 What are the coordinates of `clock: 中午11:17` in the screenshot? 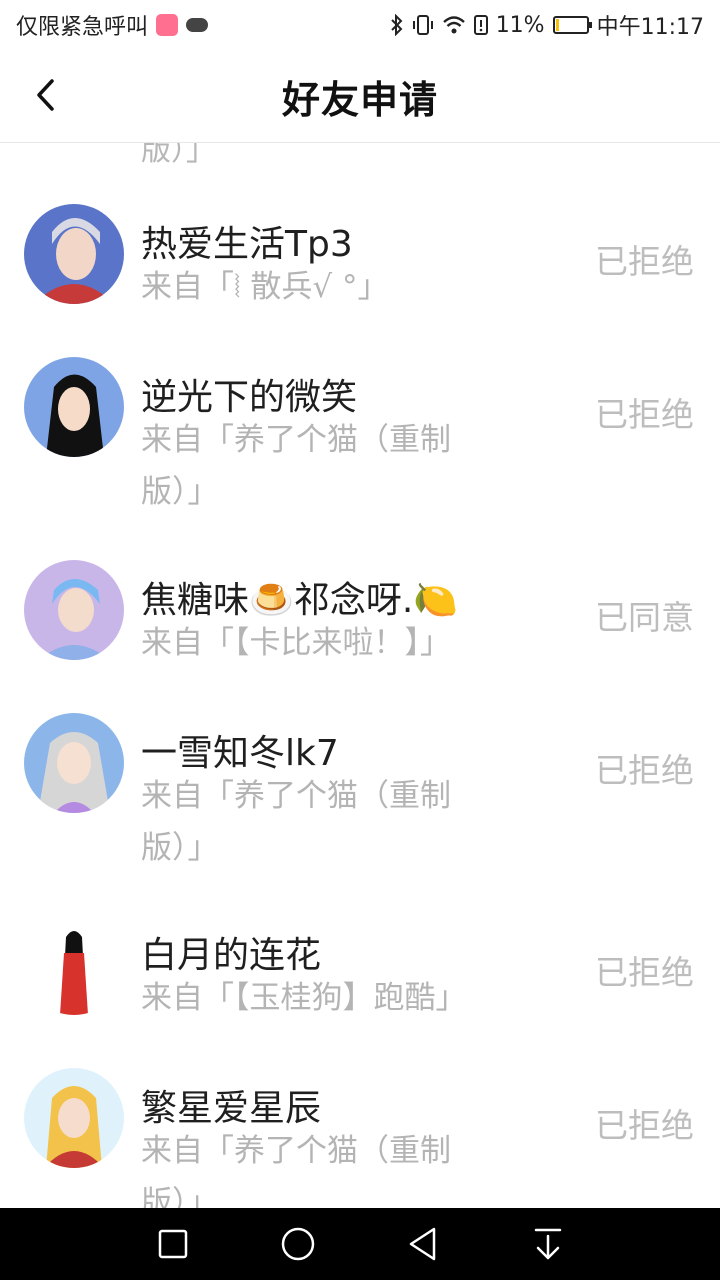 It's located at (650, 27).